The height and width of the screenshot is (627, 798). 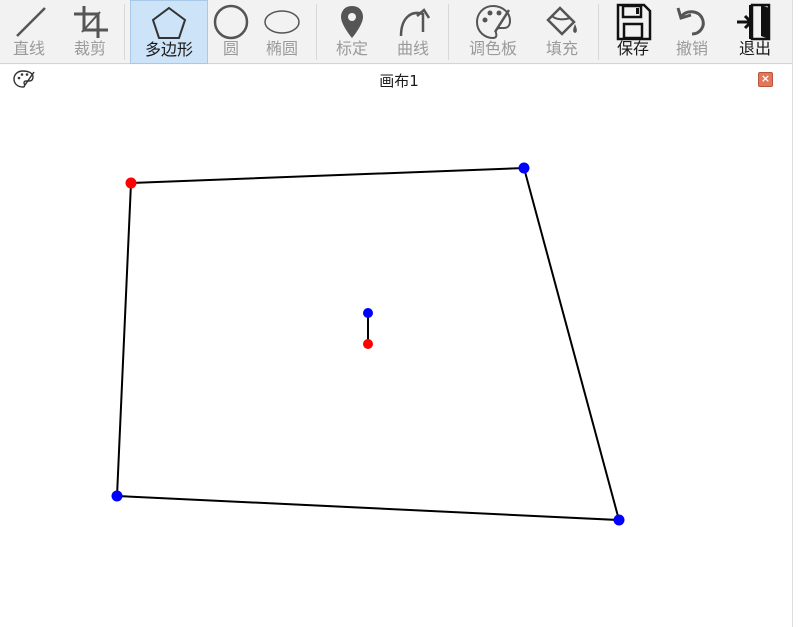 I want to click on curve-tool-button: 曲线, so click(x=413, y=32).